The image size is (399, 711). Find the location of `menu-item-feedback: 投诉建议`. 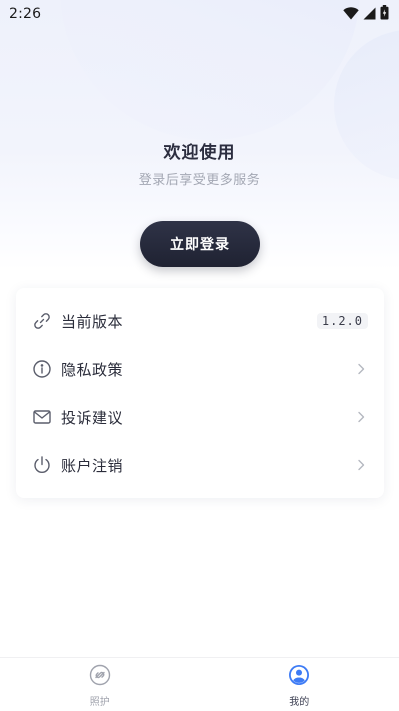

menu-item-feedback: 投诉建议 is located at coordinates (200, 417).